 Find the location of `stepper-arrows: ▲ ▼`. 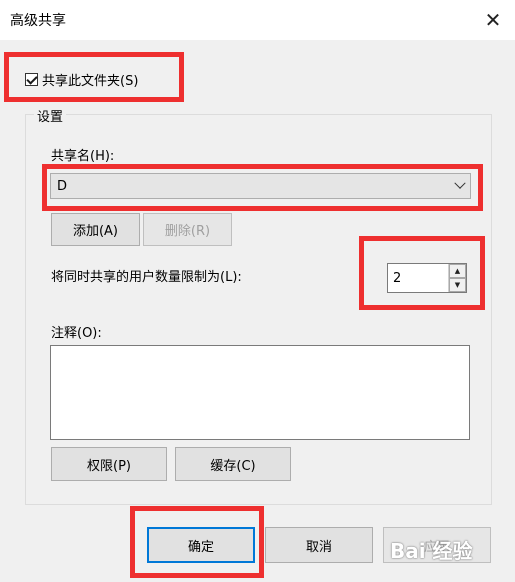

stepper-arrows: ▲ ▼ is located at coordinates (457, 278).